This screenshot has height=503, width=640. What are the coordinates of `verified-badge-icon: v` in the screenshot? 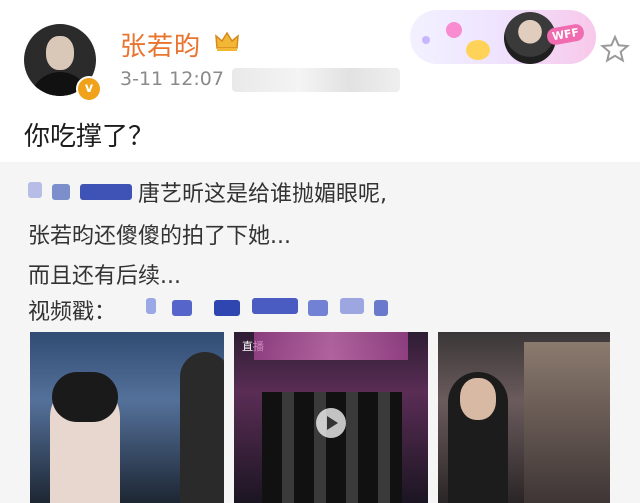 It's located at (89, 89).